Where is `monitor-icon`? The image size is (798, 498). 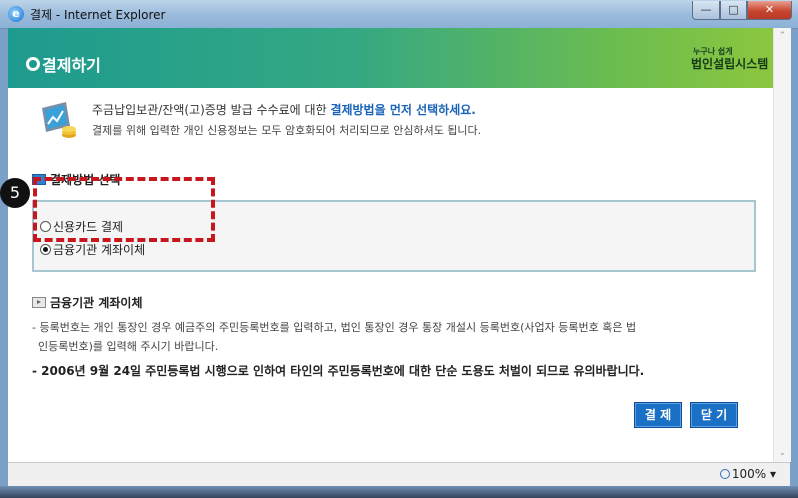 monitor-icon is located at coordinates (59, 120).